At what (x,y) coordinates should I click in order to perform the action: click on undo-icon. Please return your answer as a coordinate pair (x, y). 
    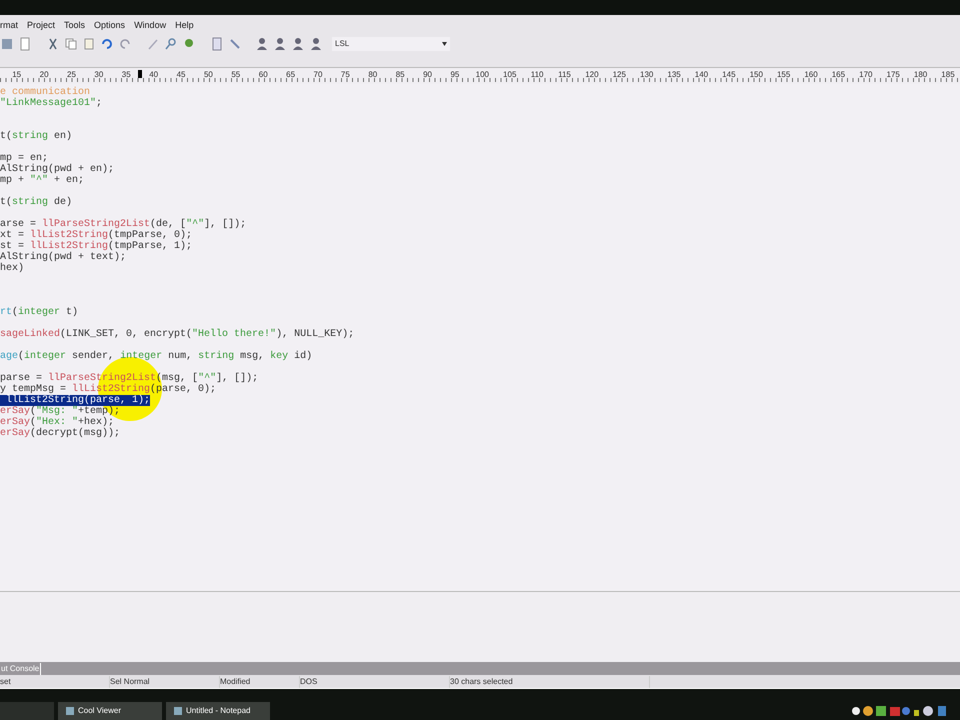
    Looking at the image, I should click on (107, 44).